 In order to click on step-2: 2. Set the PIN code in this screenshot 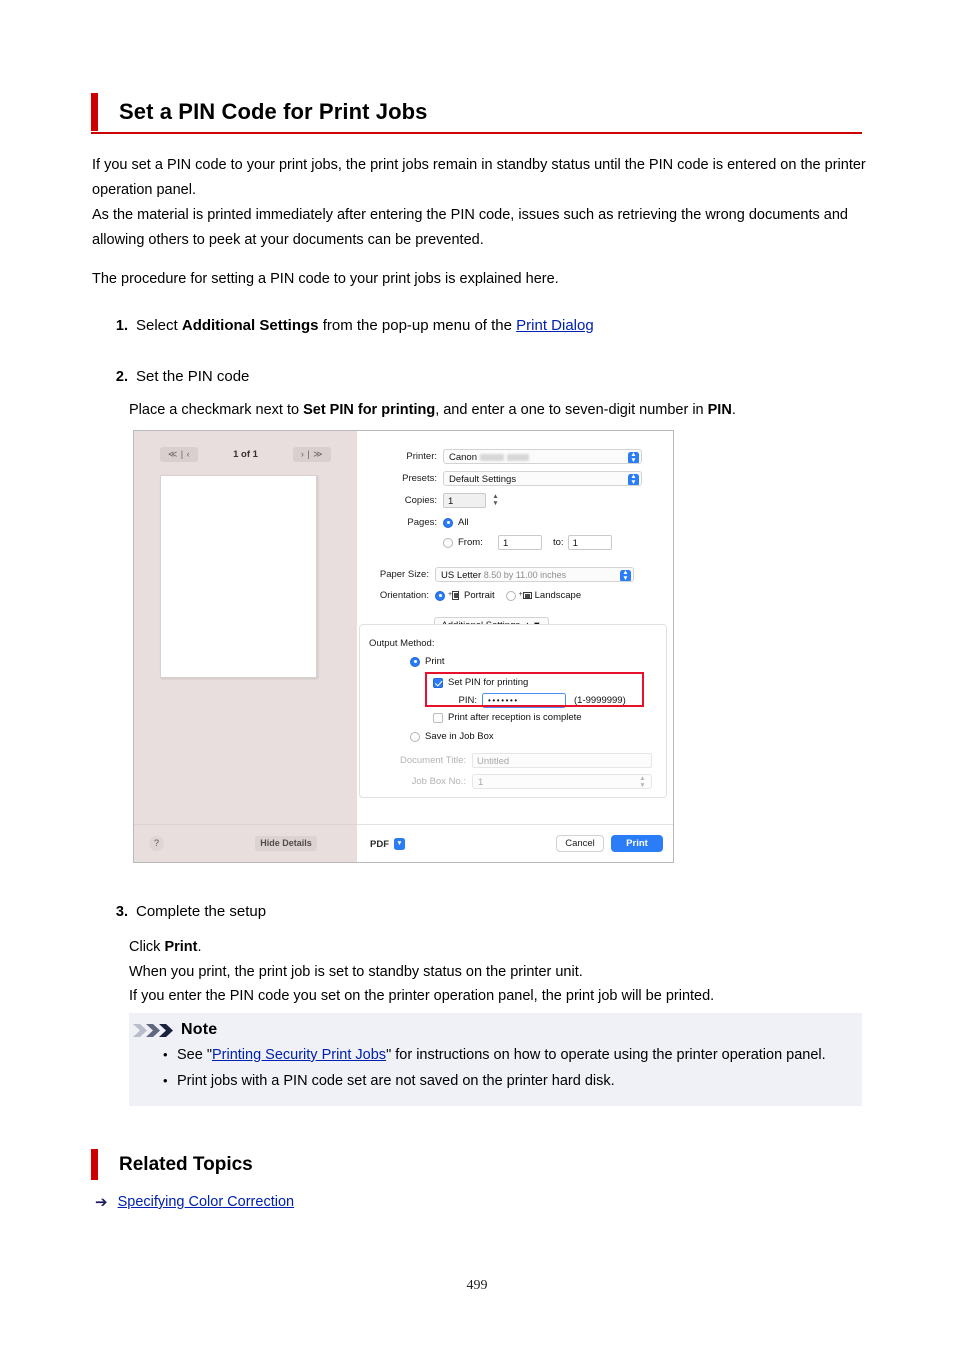, I will do `click(486, 377)`.